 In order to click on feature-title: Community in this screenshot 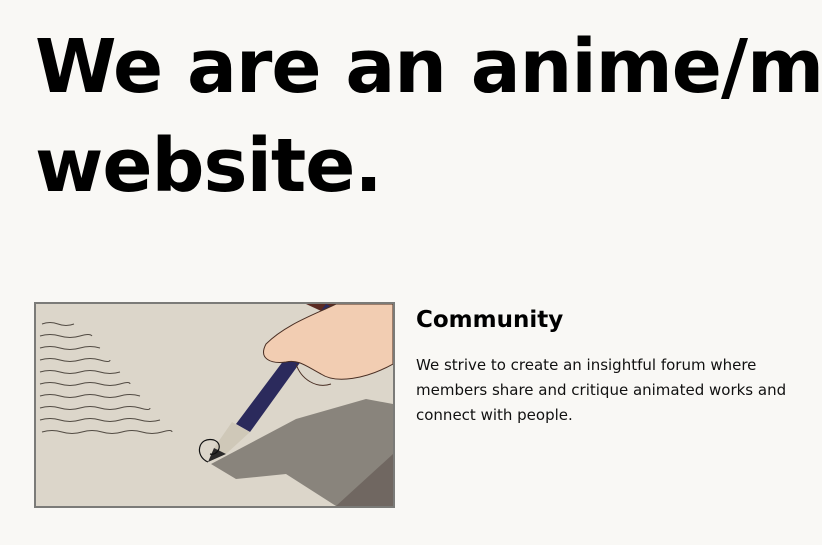, I will do `click(490, 320)`.